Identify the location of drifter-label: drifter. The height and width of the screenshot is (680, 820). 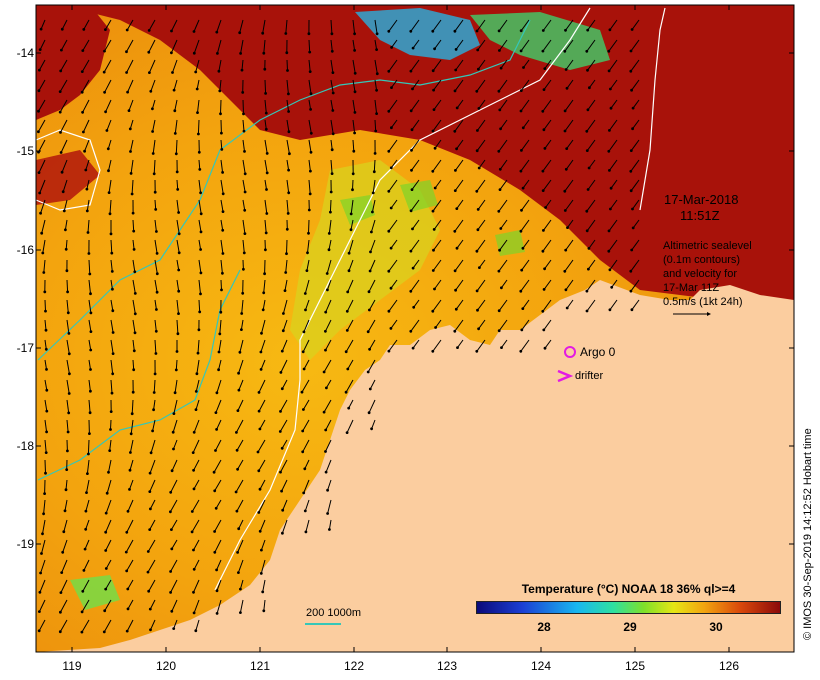
(589, 376).